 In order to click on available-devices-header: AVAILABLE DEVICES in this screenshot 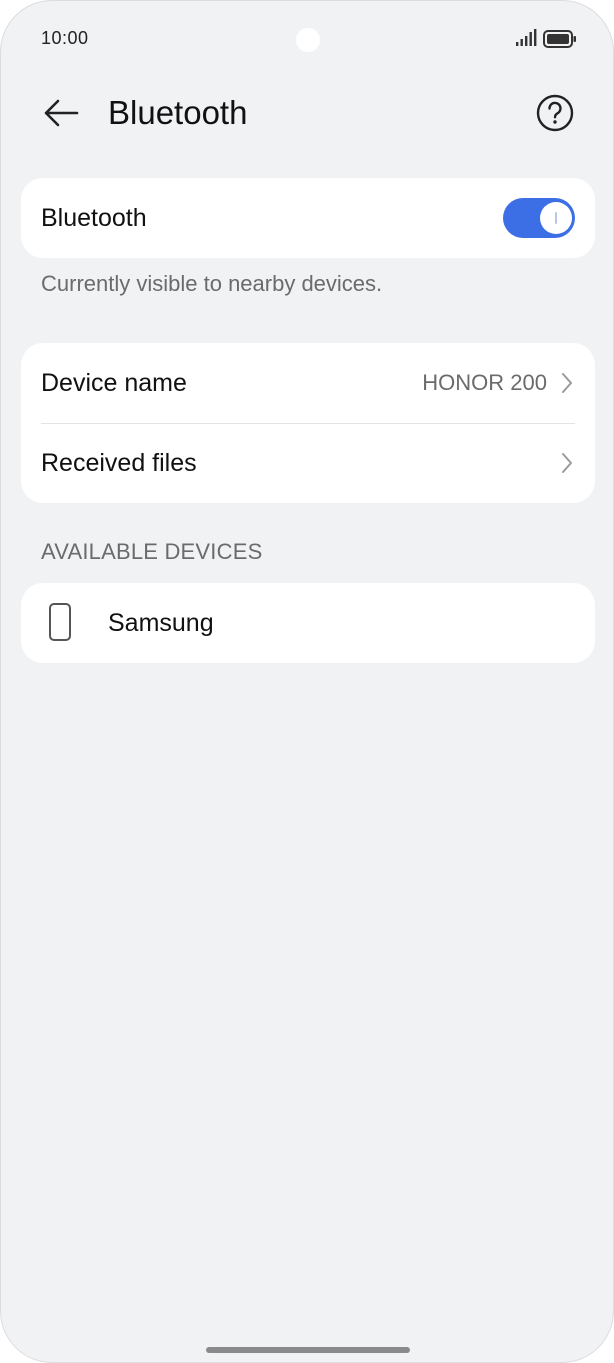, I will do `click(152, 551)`.